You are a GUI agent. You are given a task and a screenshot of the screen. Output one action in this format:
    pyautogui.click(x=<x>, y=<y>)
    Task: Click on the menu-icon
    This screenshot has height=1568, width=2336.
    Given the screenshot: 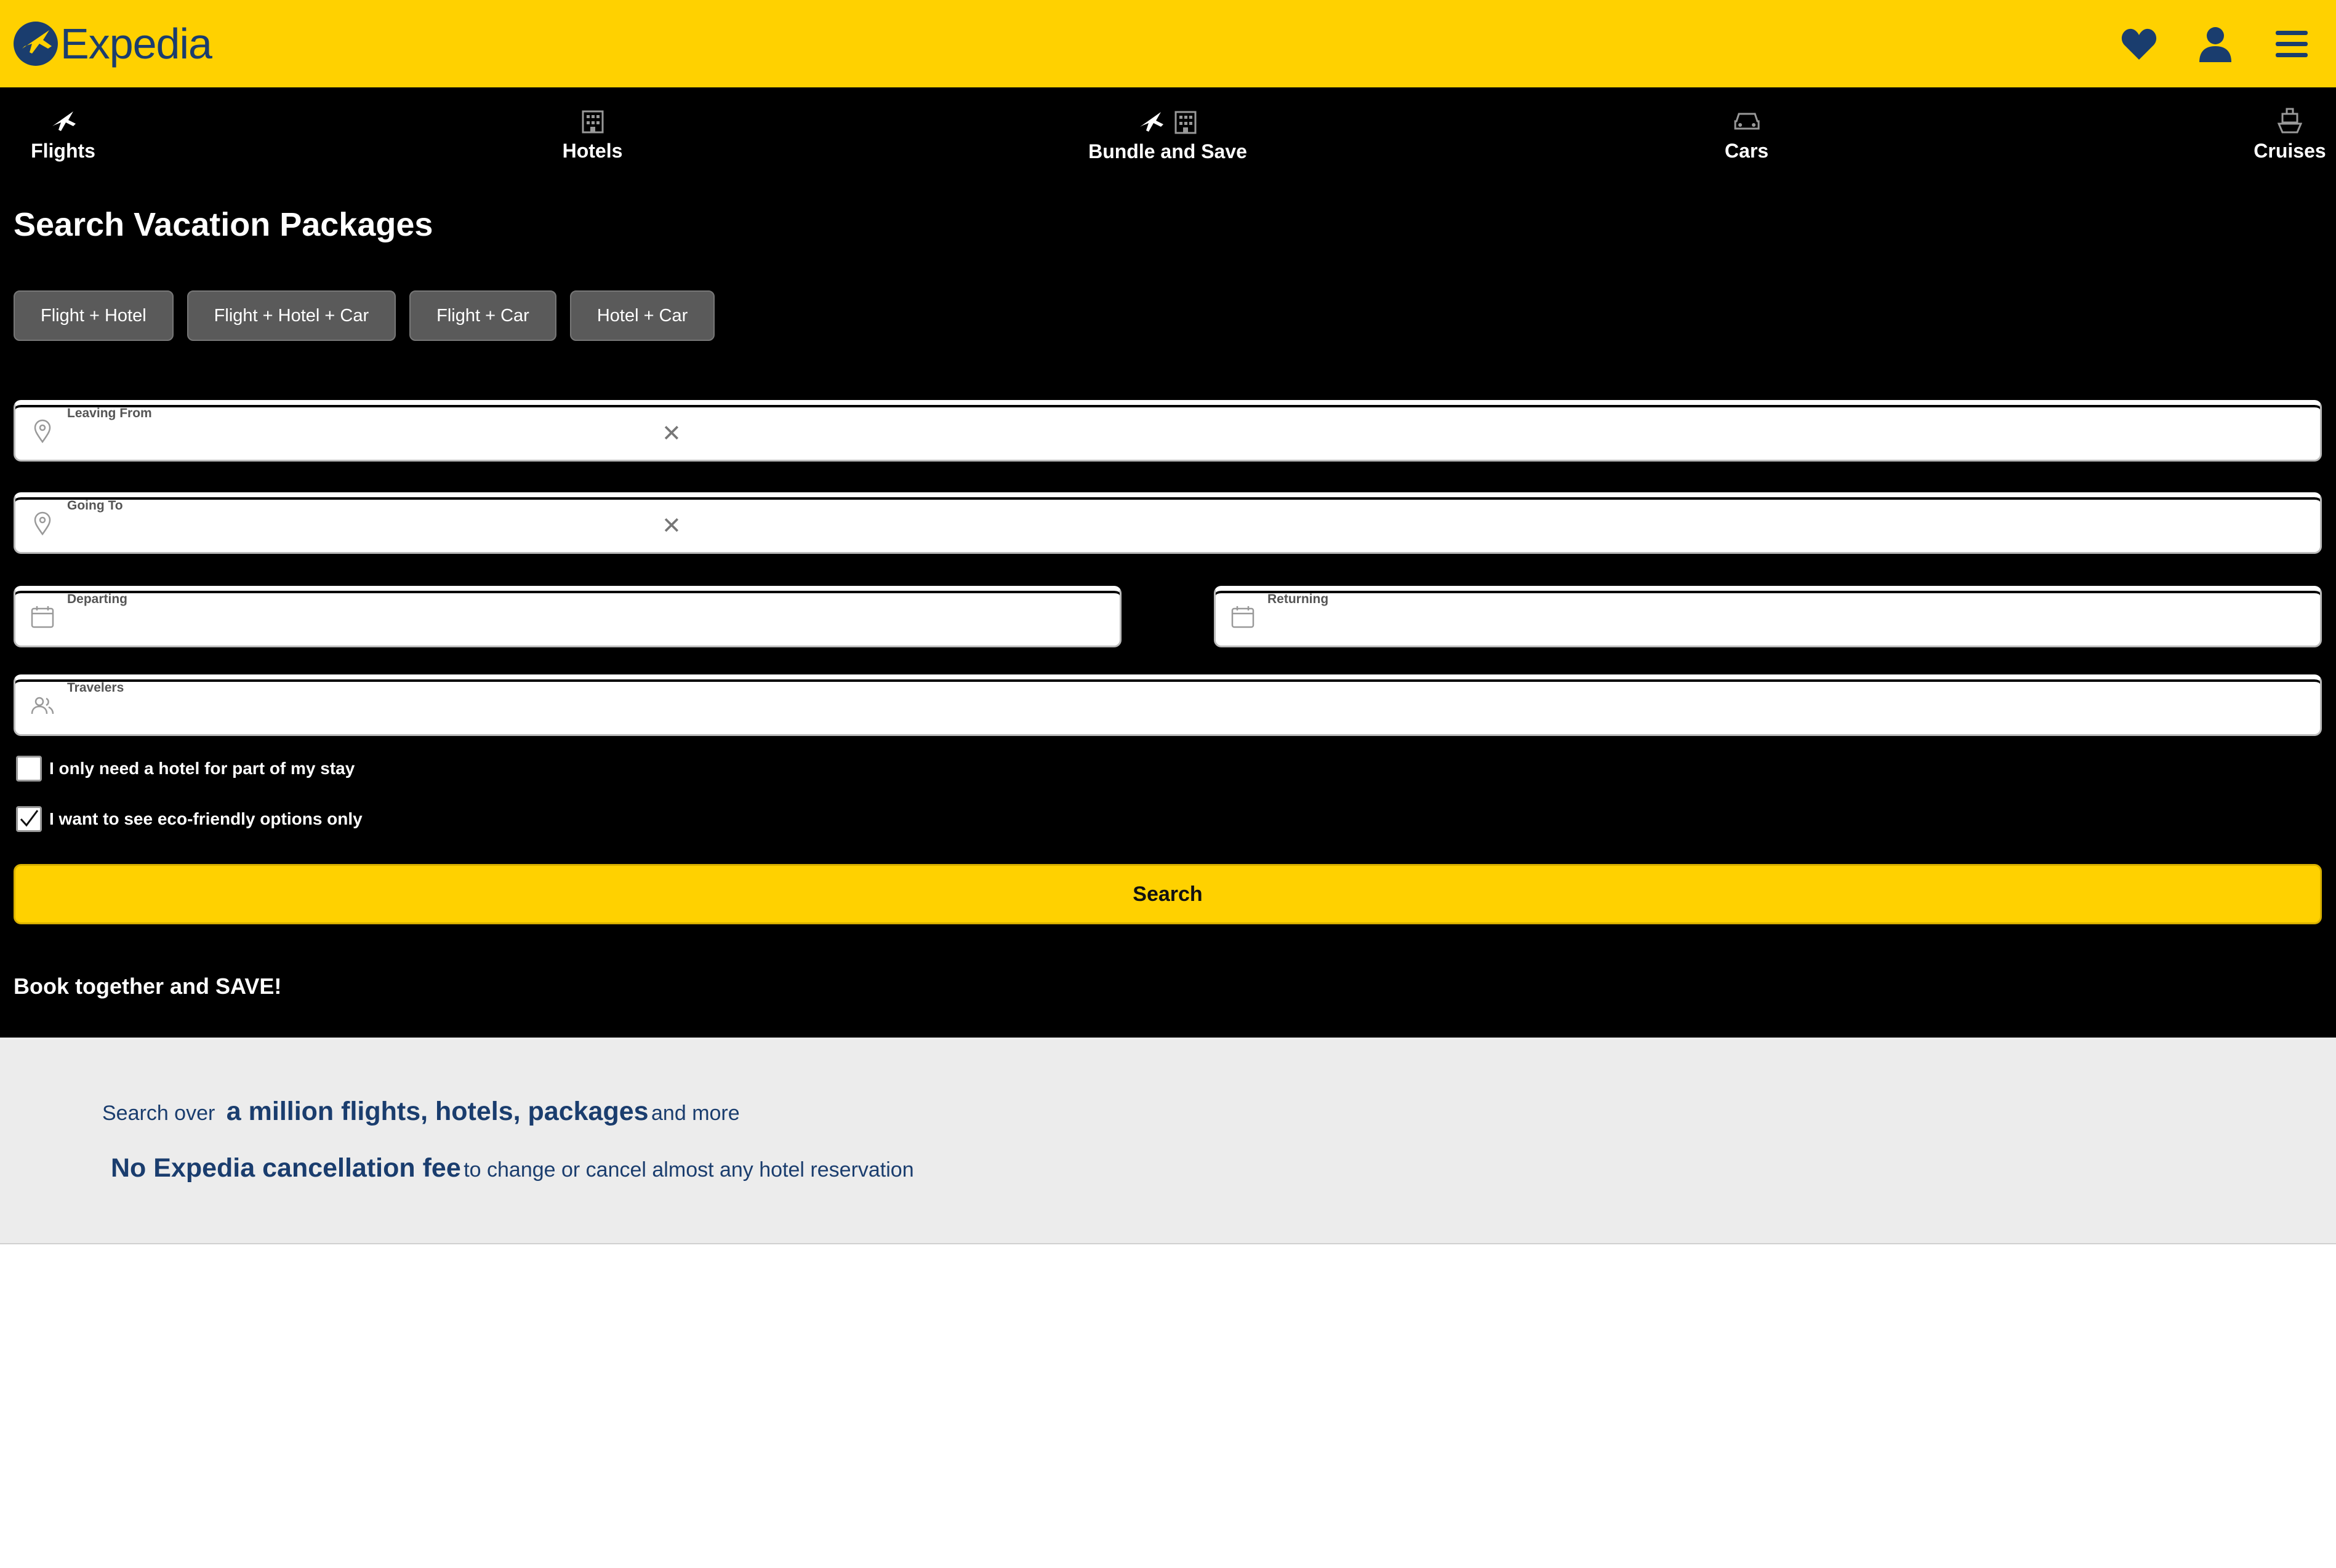 What is the action you would take?
    pyautogui.click(x=2292, y=44)
    